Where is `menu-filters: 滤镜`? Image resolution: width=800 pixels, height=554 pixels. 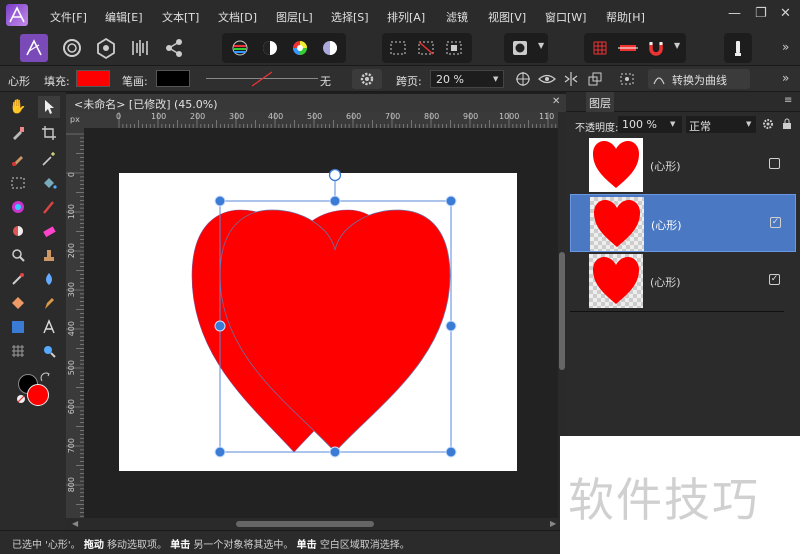 menu-filters: 滤镜 is located at coordinates (457, 17).